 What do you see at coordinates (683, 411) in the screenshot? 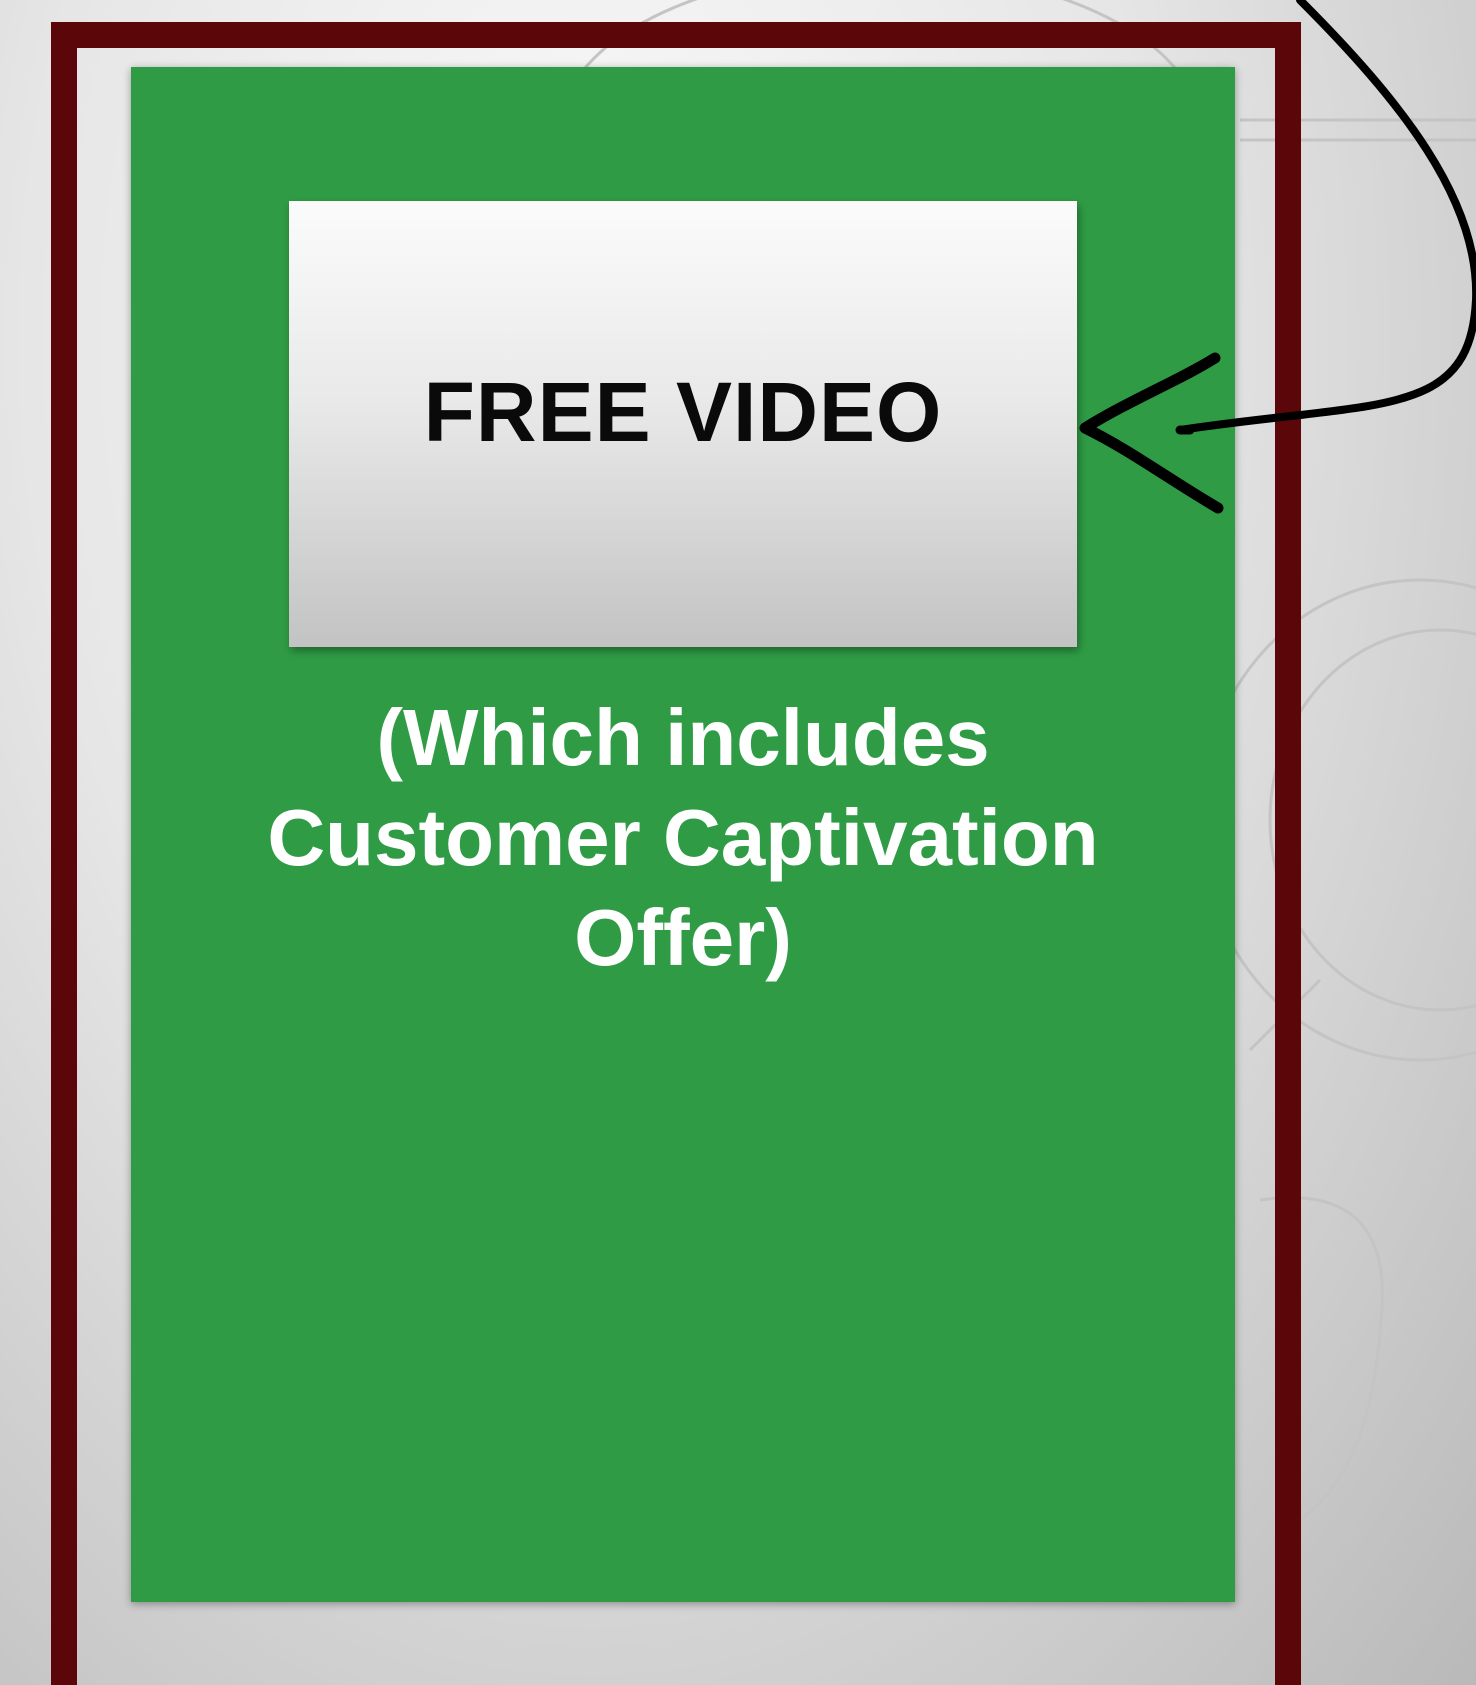
I see `free-video-label: FREE VIDEO` at bounding box center [683, 411].